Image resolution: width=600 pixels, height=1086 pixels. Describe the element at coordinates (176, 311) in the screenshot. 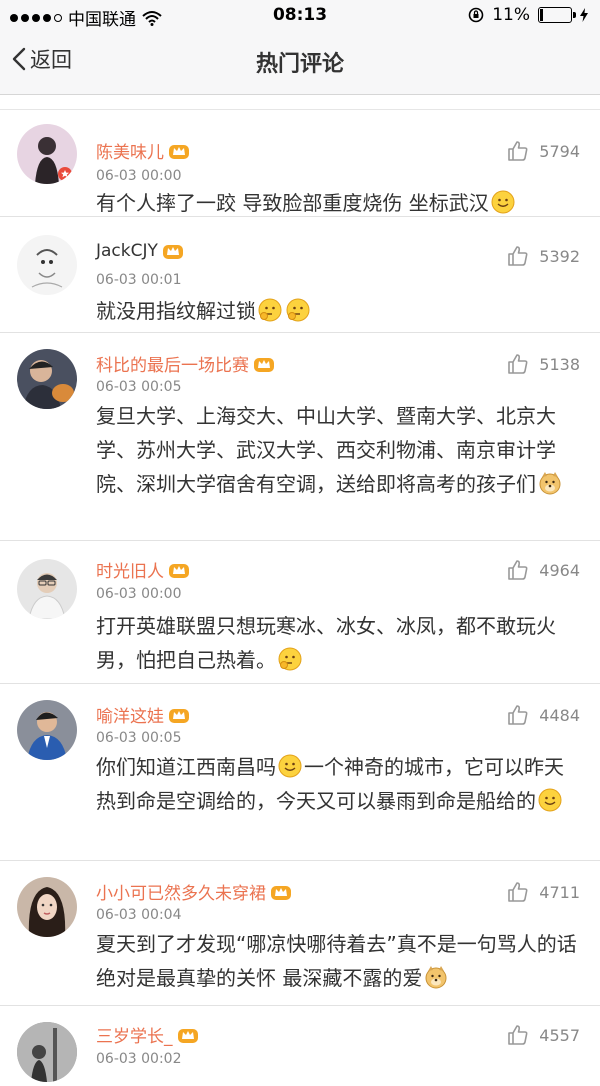

I see `comment-text-content: 就没用指纹解过锁` at that location.